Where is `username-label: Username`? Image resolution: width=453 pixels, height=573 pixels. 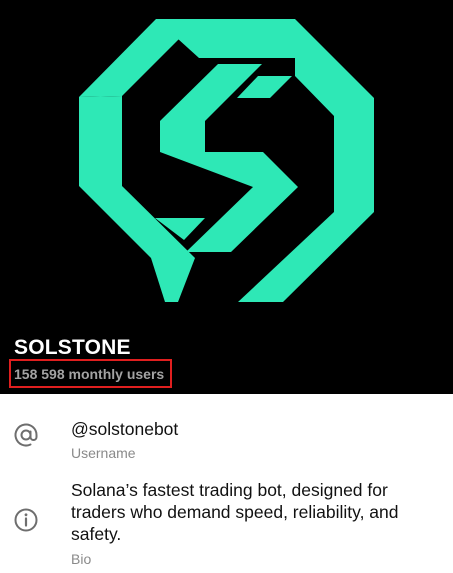
username-label: Username is located at coordinates (103, 453).